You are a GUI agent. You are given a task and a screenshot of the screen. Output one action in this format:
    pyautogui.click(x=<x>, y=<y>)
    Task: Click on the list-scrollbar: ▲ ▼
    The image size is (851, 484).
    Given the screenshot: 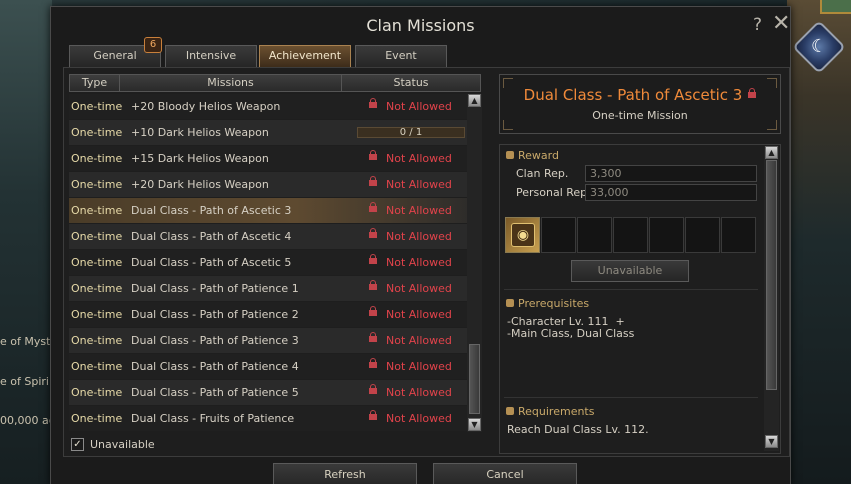 What is the action you would take?
    pyautogui.click(x=474, y=263)
    